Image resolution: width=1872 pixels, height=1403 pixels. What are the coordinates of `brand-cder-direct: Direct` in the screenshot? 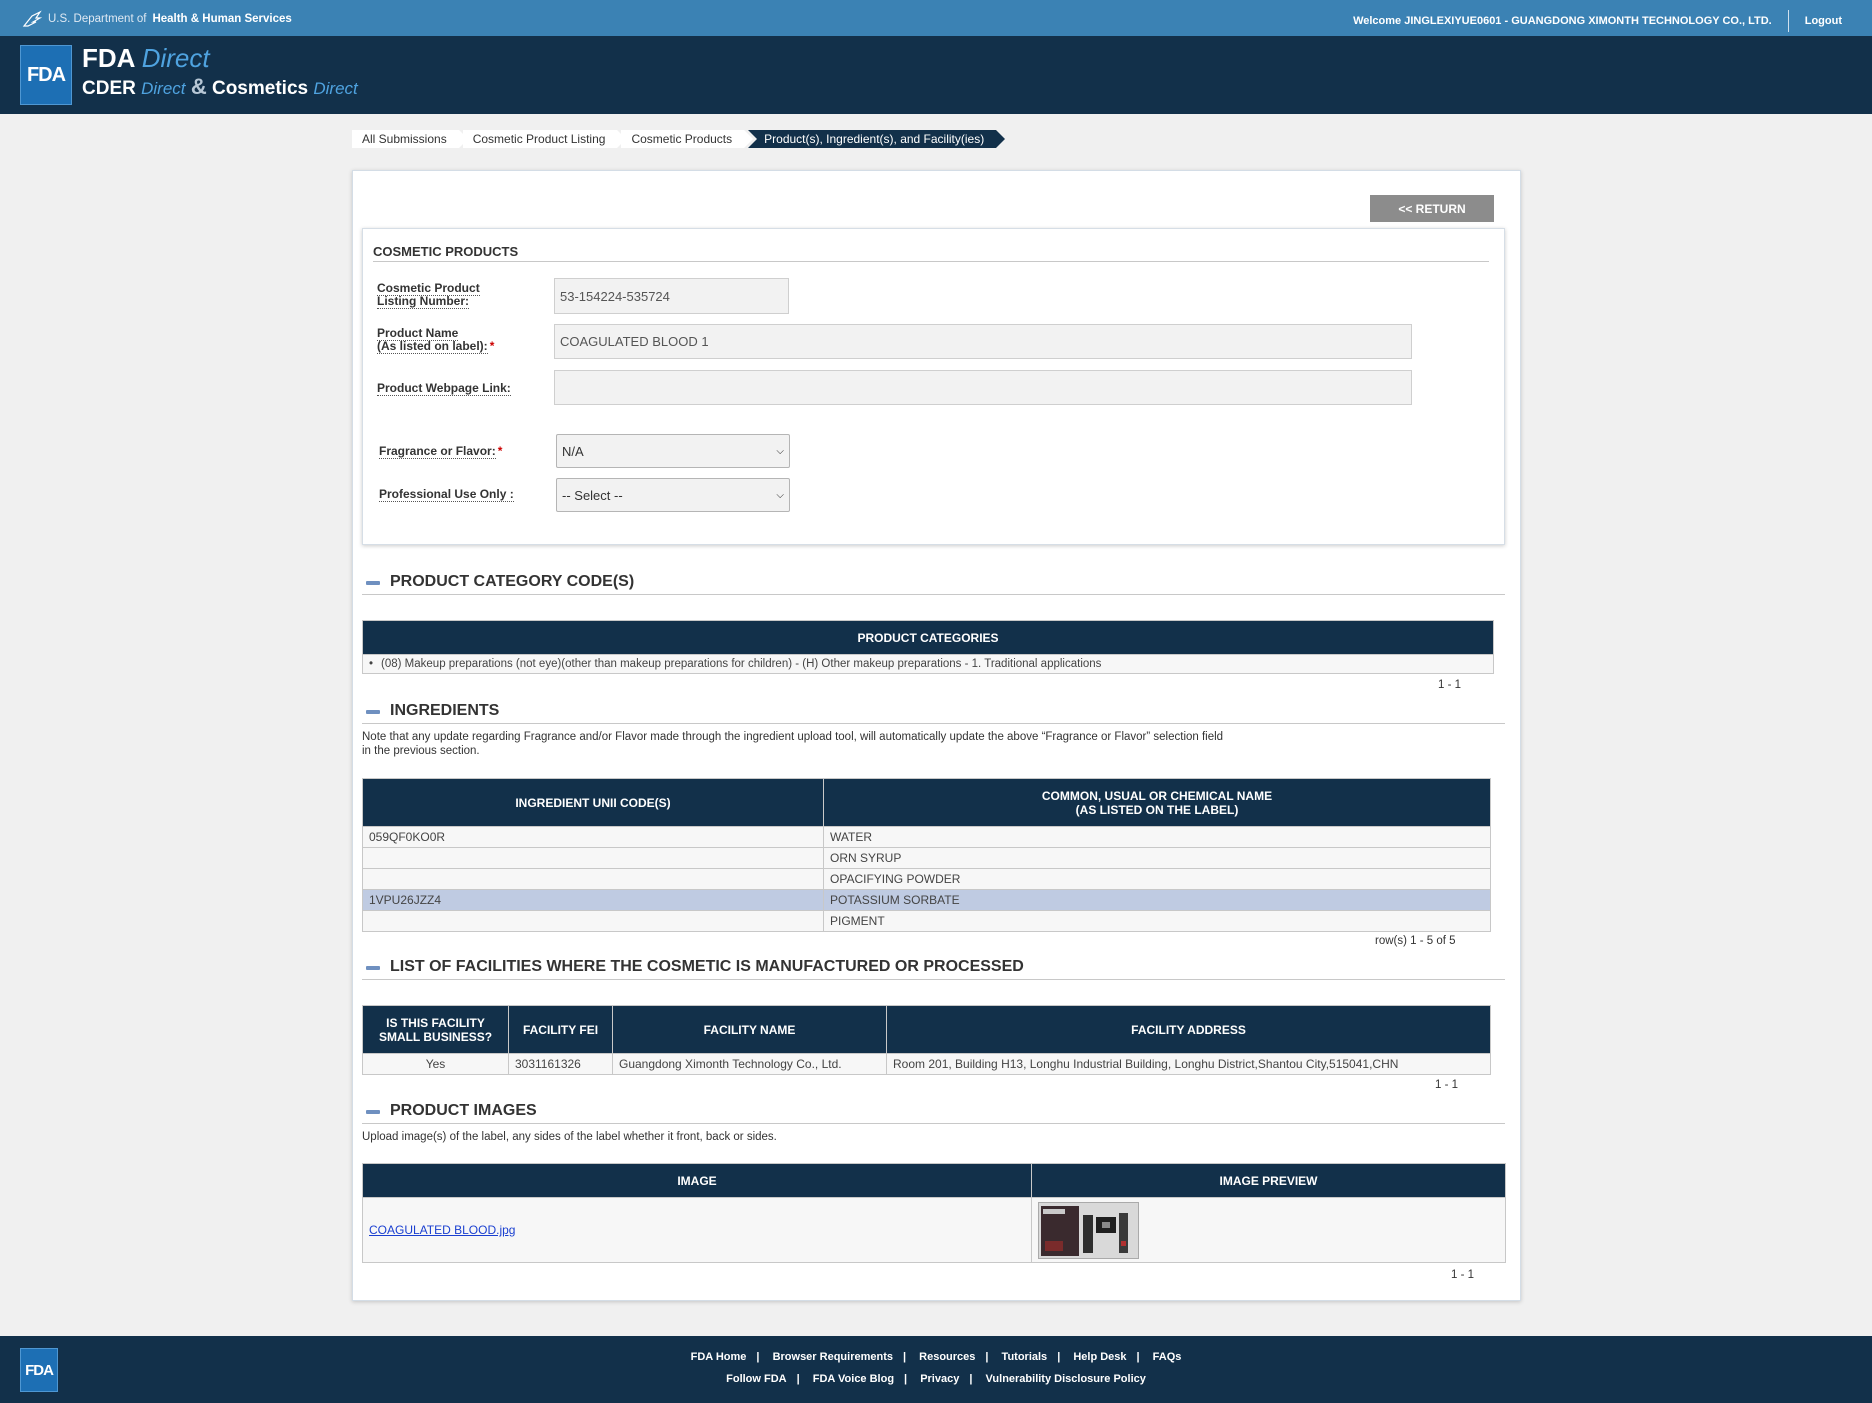 It's located at (163, 88).